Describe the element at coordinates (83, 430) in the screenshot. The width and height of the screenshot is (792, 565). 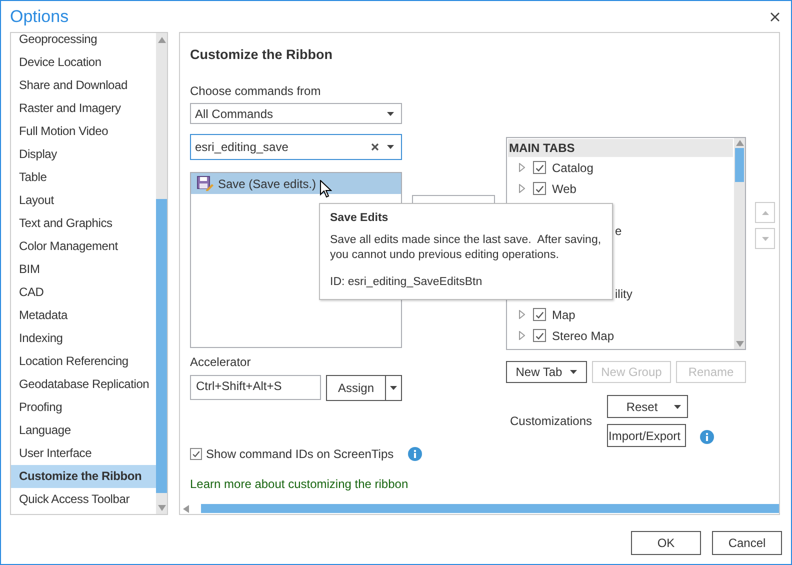
I see `sidebar-item: Language` at that location.